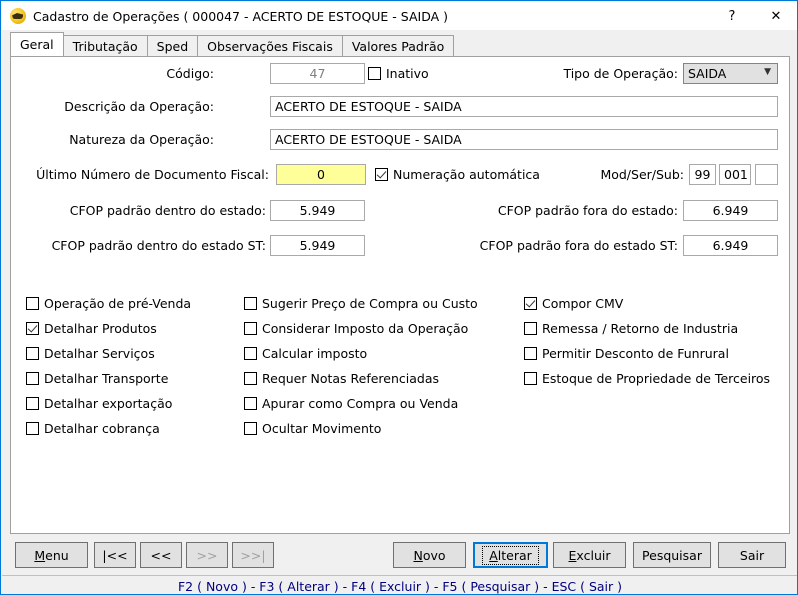  Describe the element at coordinates (141, 139) in the screenshot. I see `natureza-label: Natureza da Operação:` at that location.